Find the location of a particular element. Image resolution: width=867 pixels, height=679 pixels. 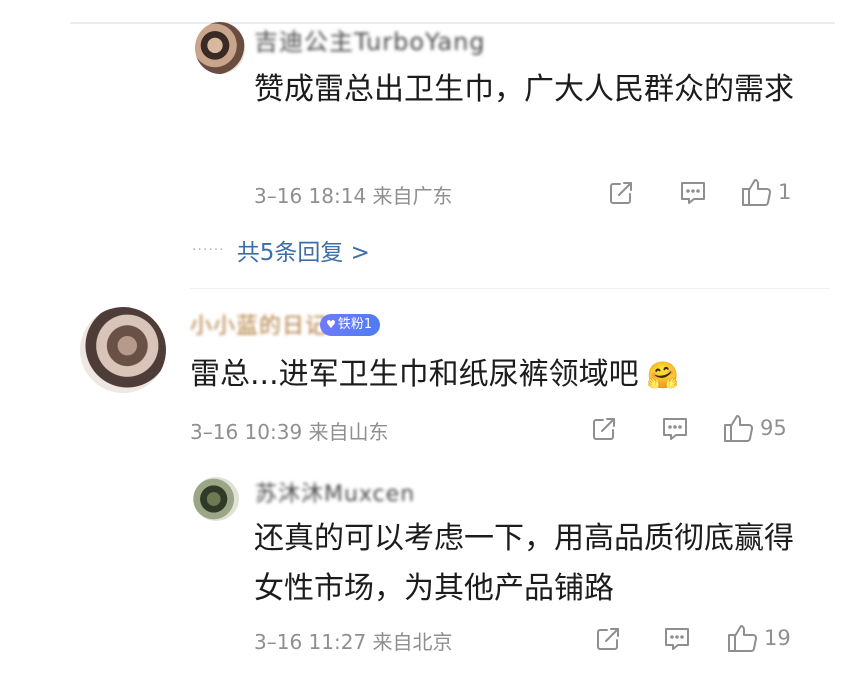

comment-text: 雷总...进军卫生巾和纸尿裤领域吧 🤗 is located at coordinates (500, 375).